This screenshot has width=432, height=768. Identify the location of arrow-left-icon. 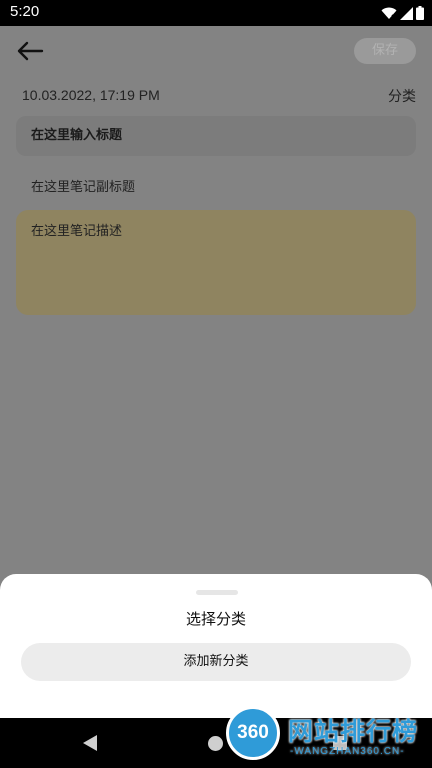
(30, 51).